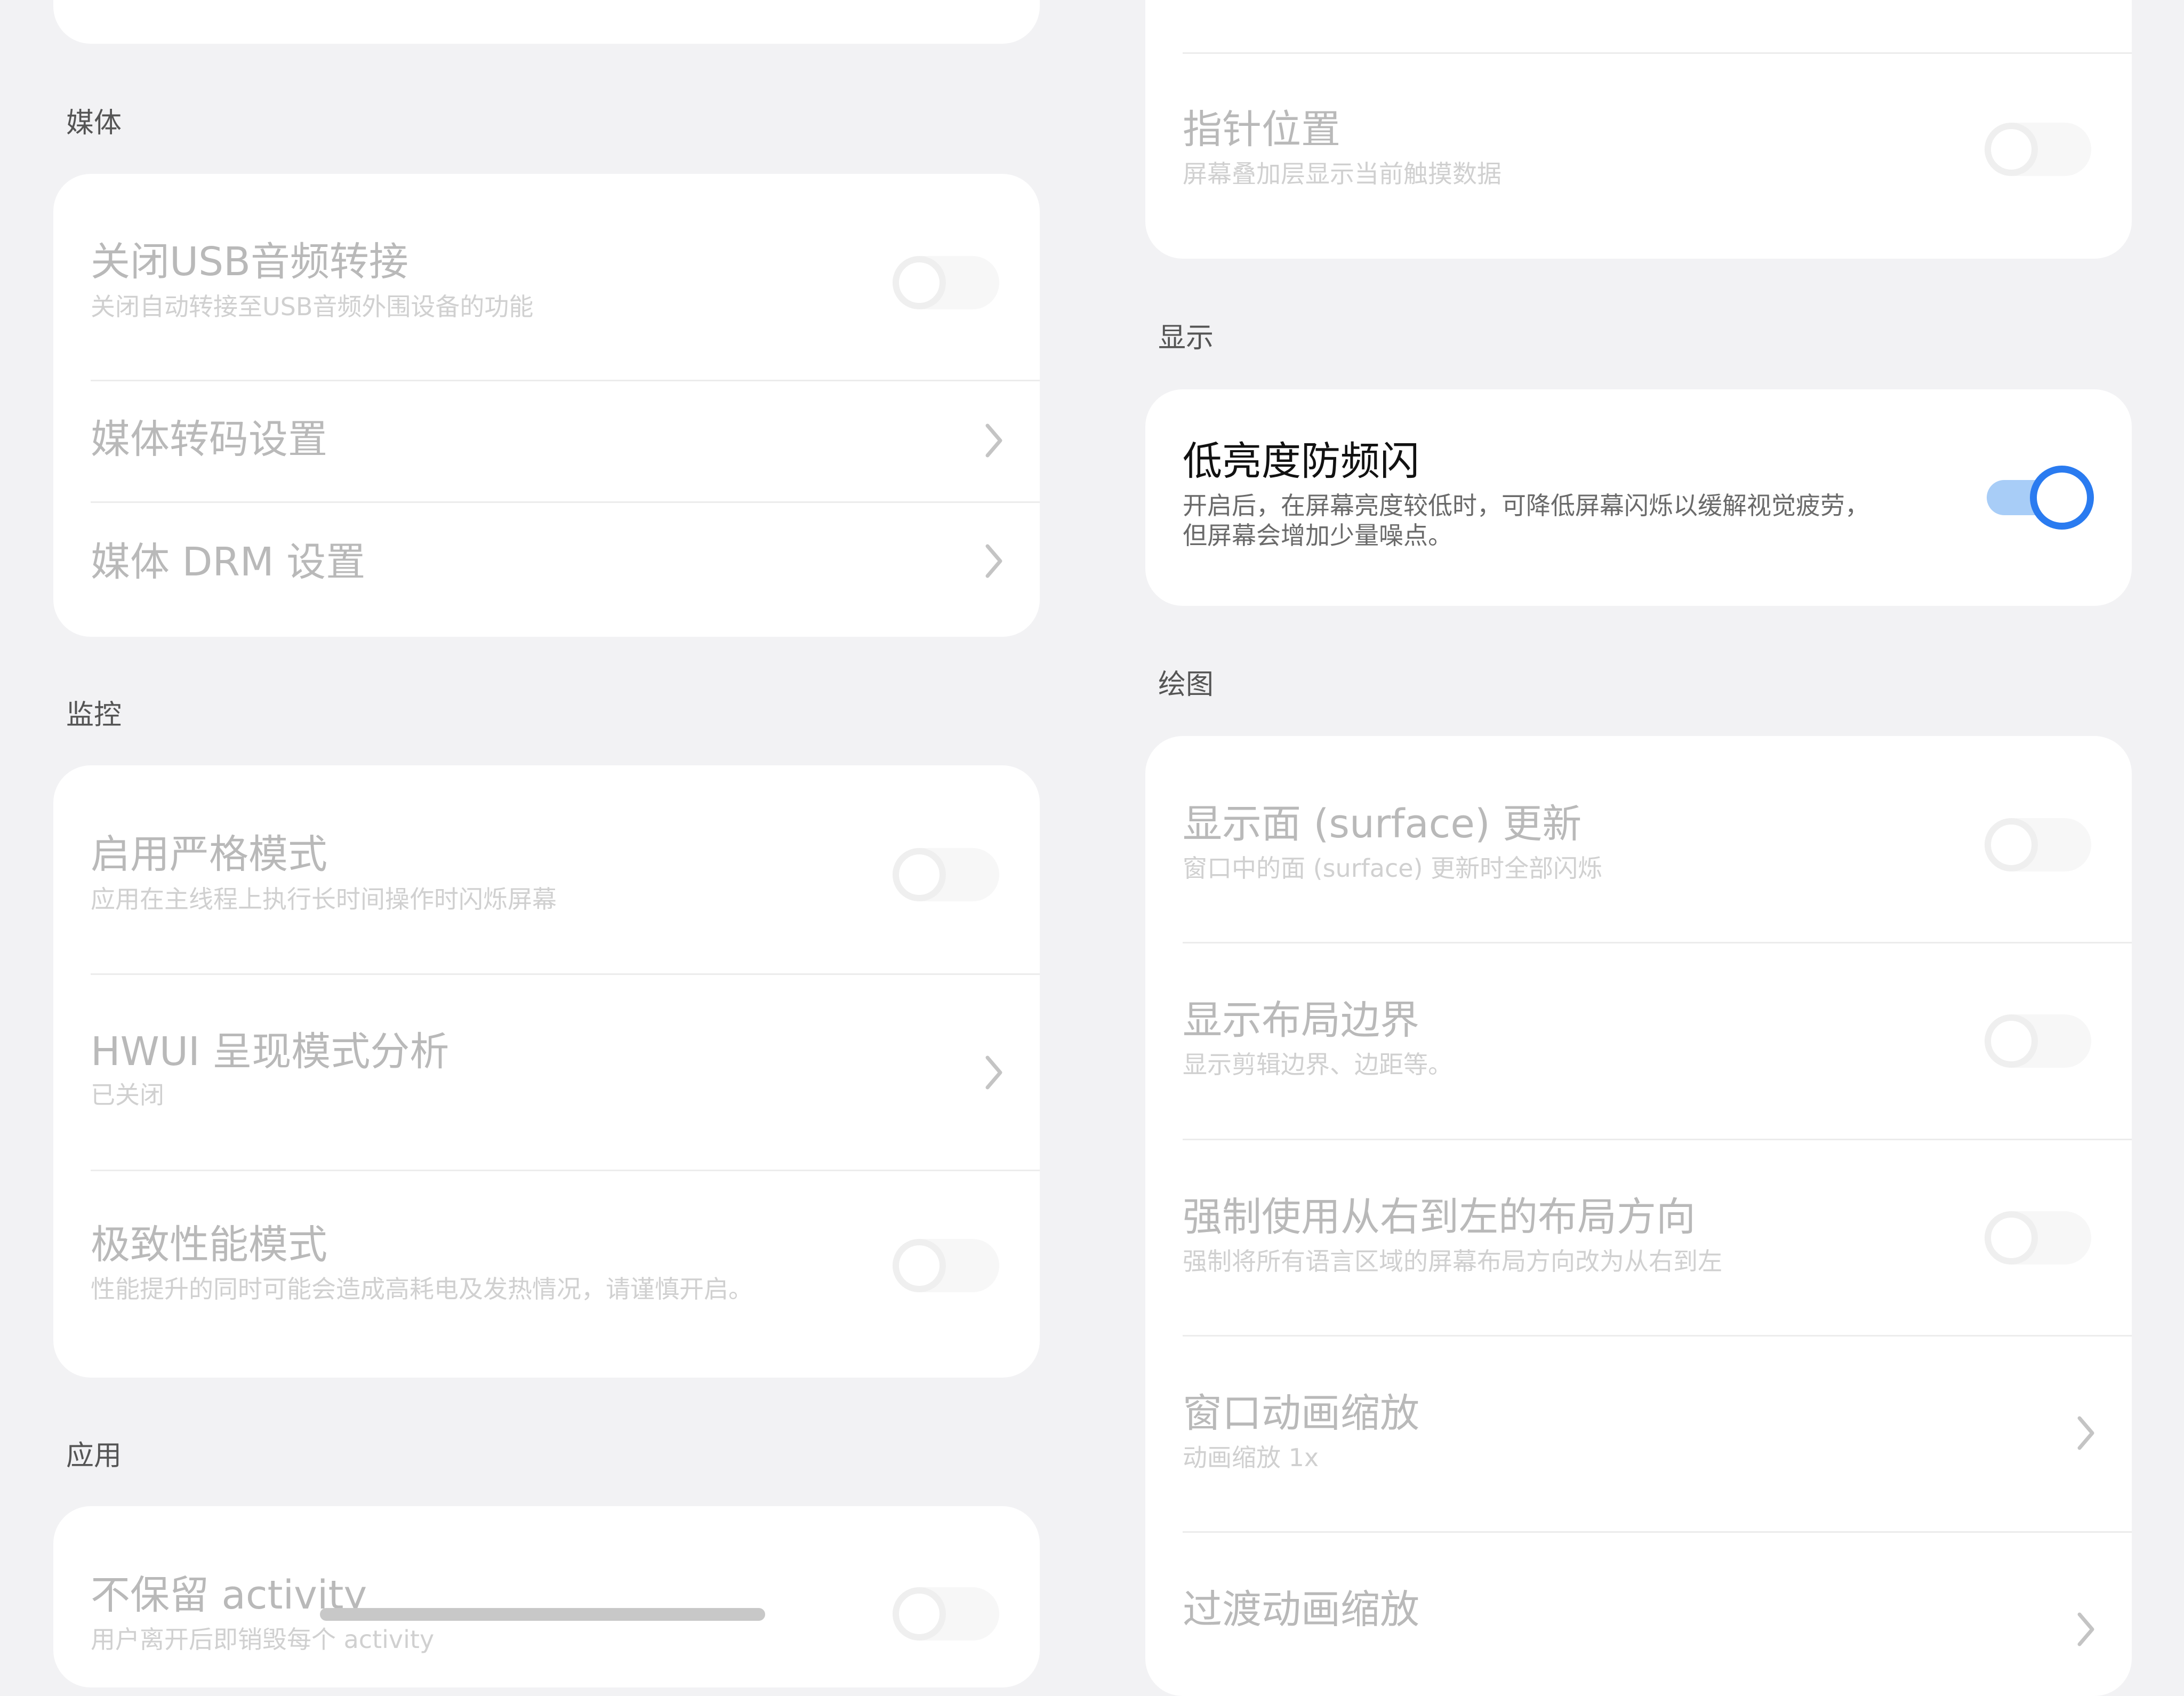  I want to click on section-title-media: 媒体, so click(94, 123).